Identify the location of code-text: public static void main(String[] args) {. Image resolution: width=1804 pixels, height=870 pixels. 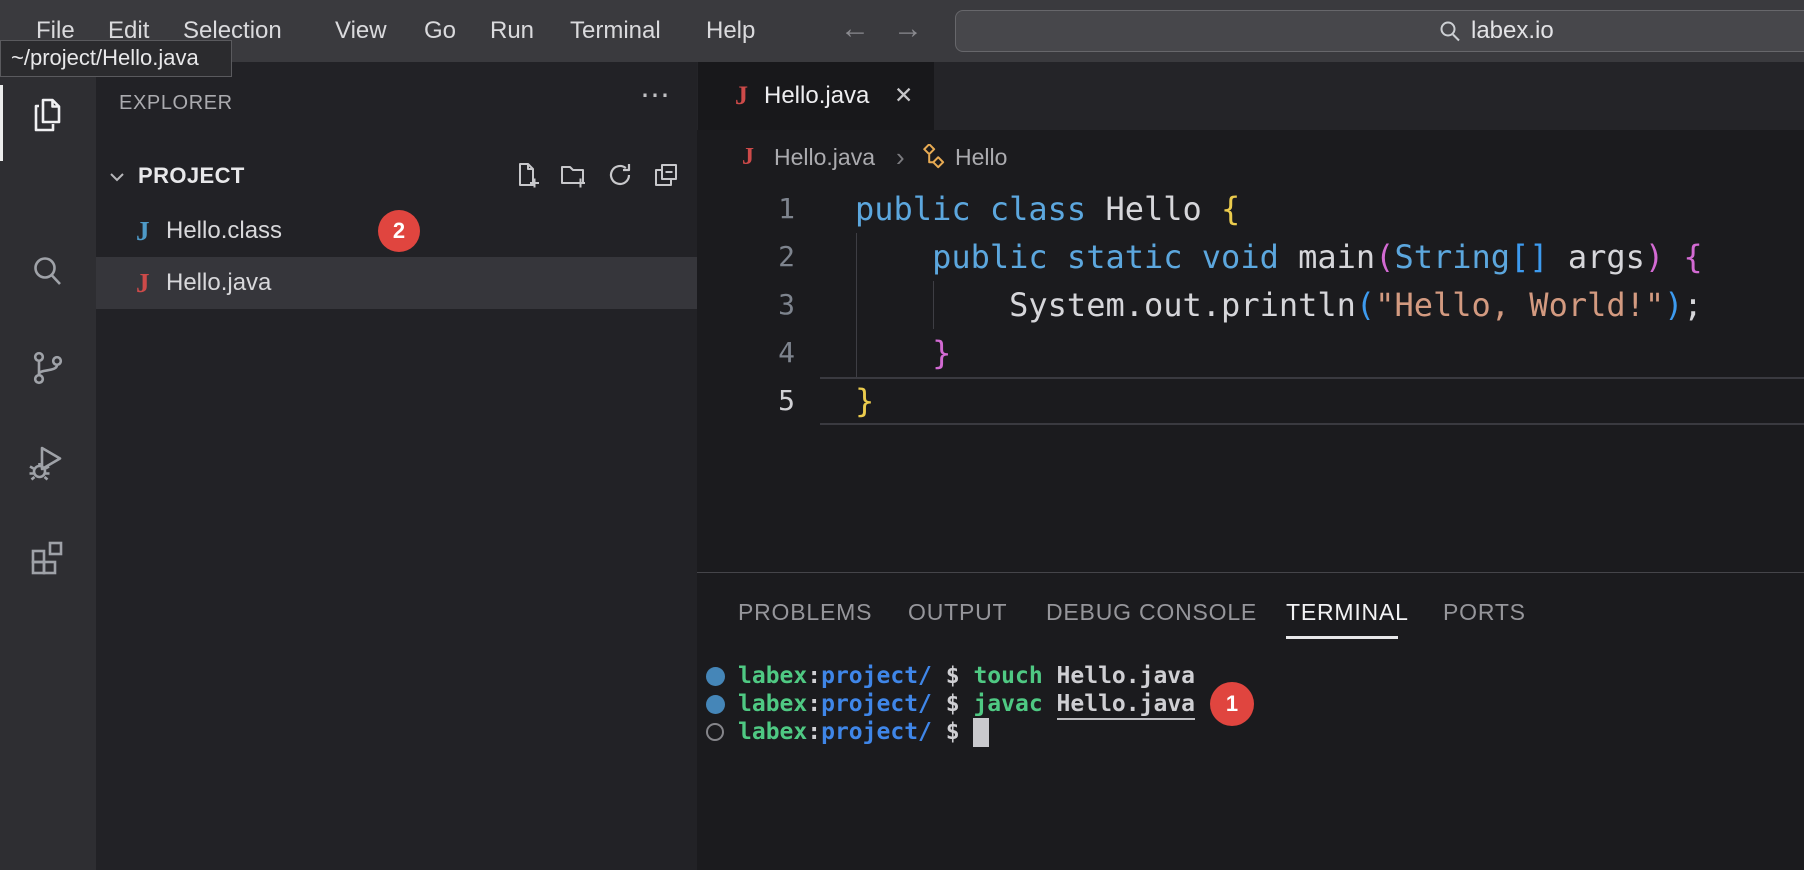
(1317, 257).